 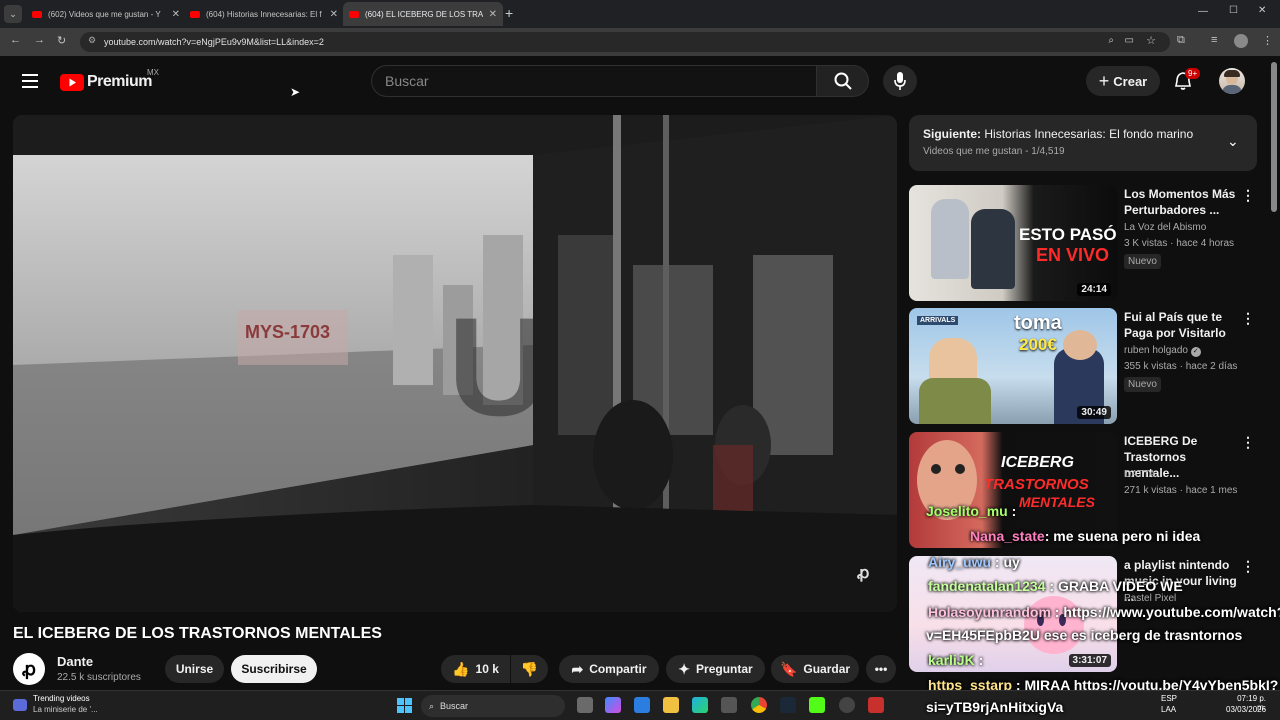 I want to click on minimize-button: —, so click(x=1203, y=11).